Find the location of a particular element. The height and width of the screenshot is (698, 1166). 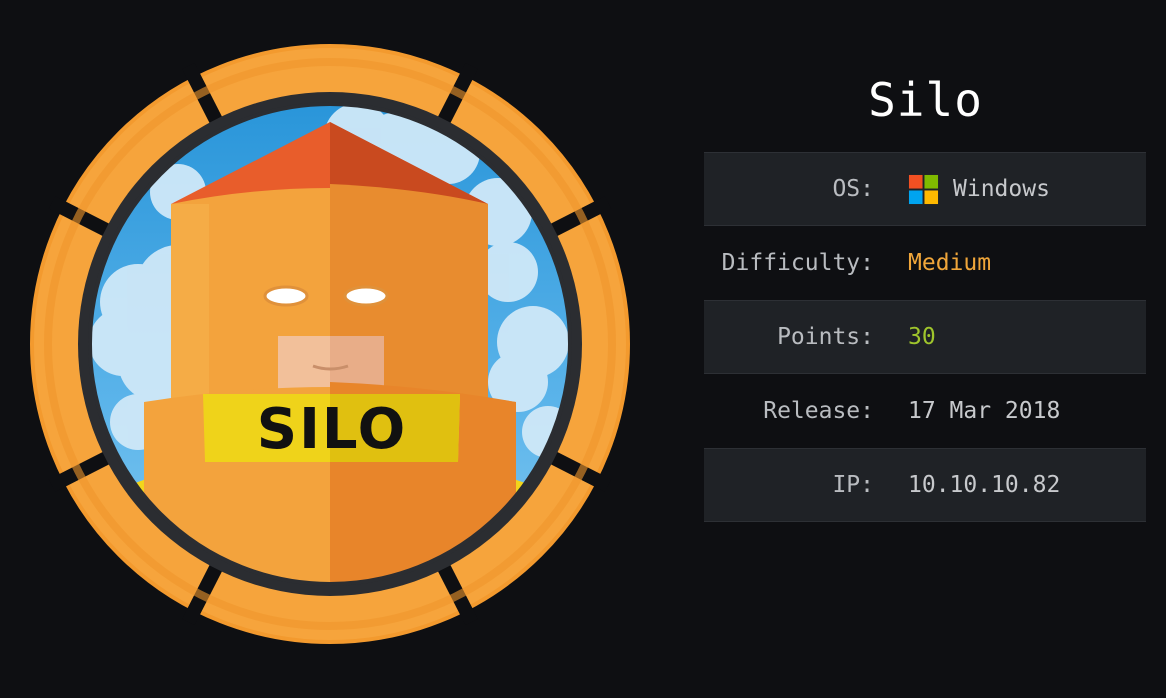

points-value: 30 is located at coordinates (922, 337).